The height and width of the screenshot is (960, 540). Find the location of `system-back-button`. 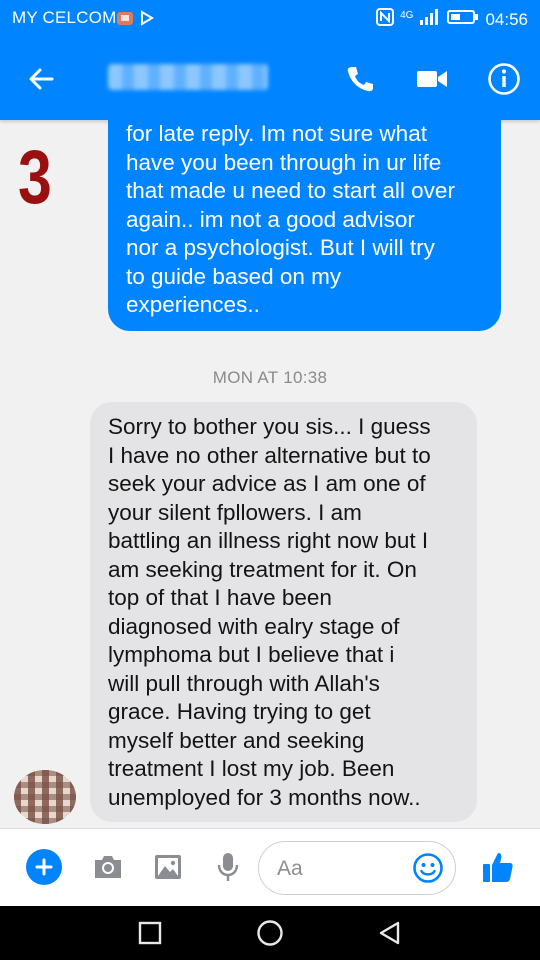

system-back-button is located at coordinates (390, 933).